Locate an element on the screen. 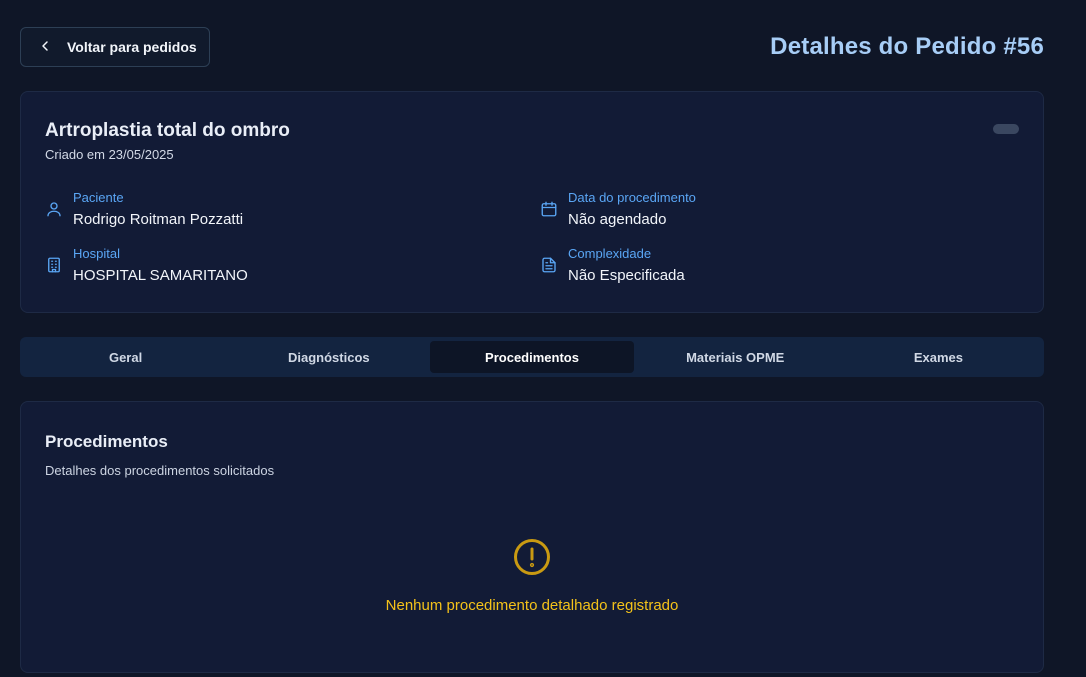 The width and height of the screenshot is (1086, 677). complexity-label: Complexidade is located at coordinates (610, 253).